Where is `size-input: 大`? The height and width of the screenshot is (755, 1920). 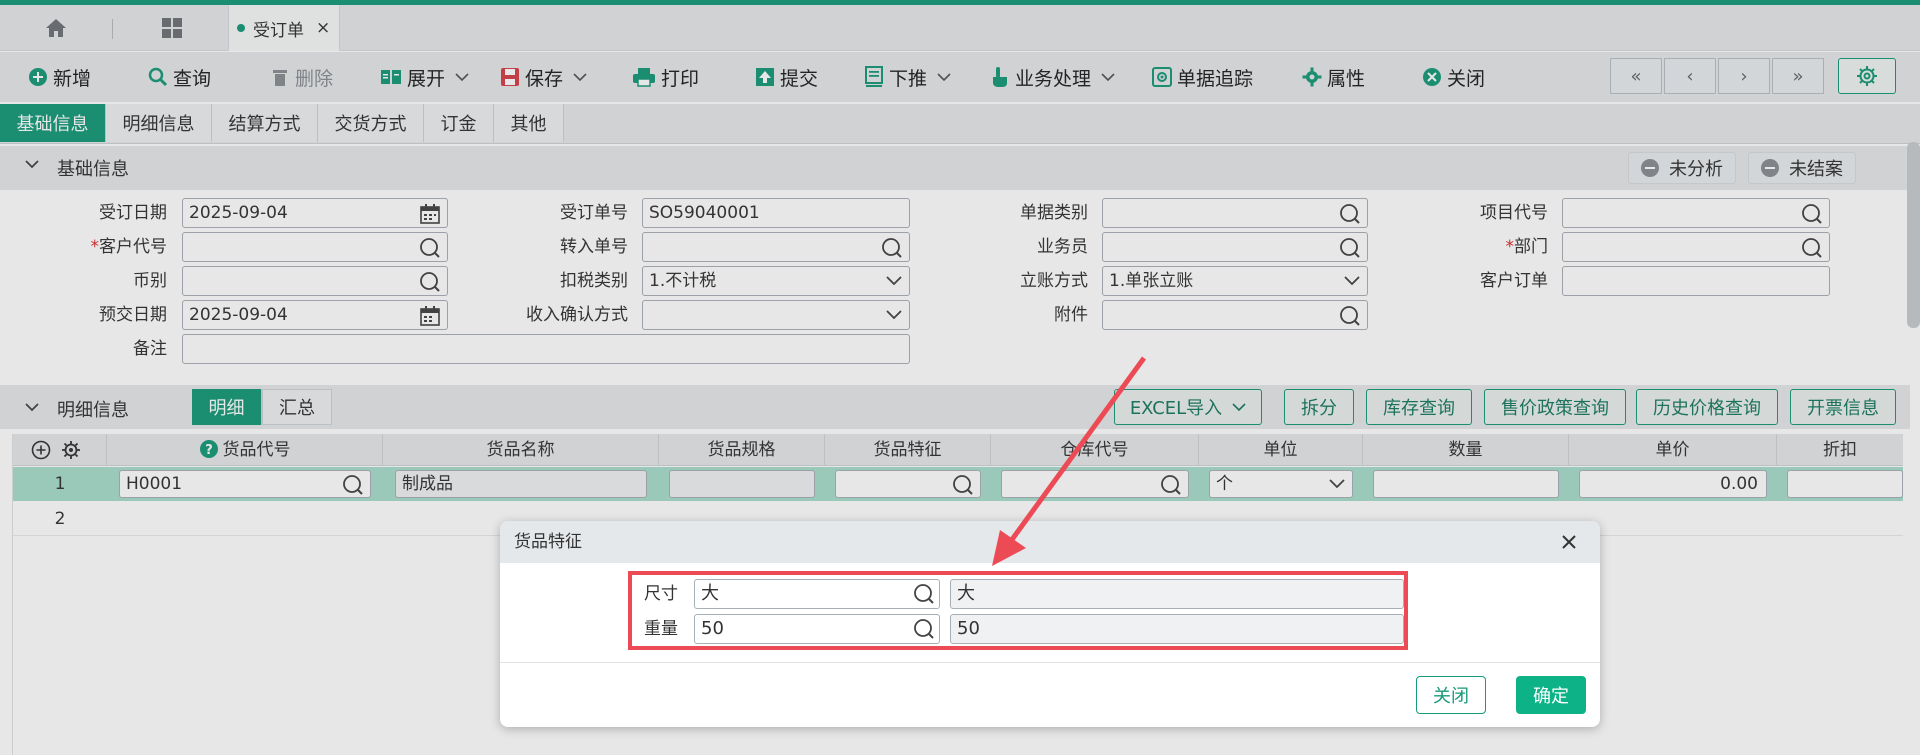 size-input: 大 is located at coordinates (817, 594).